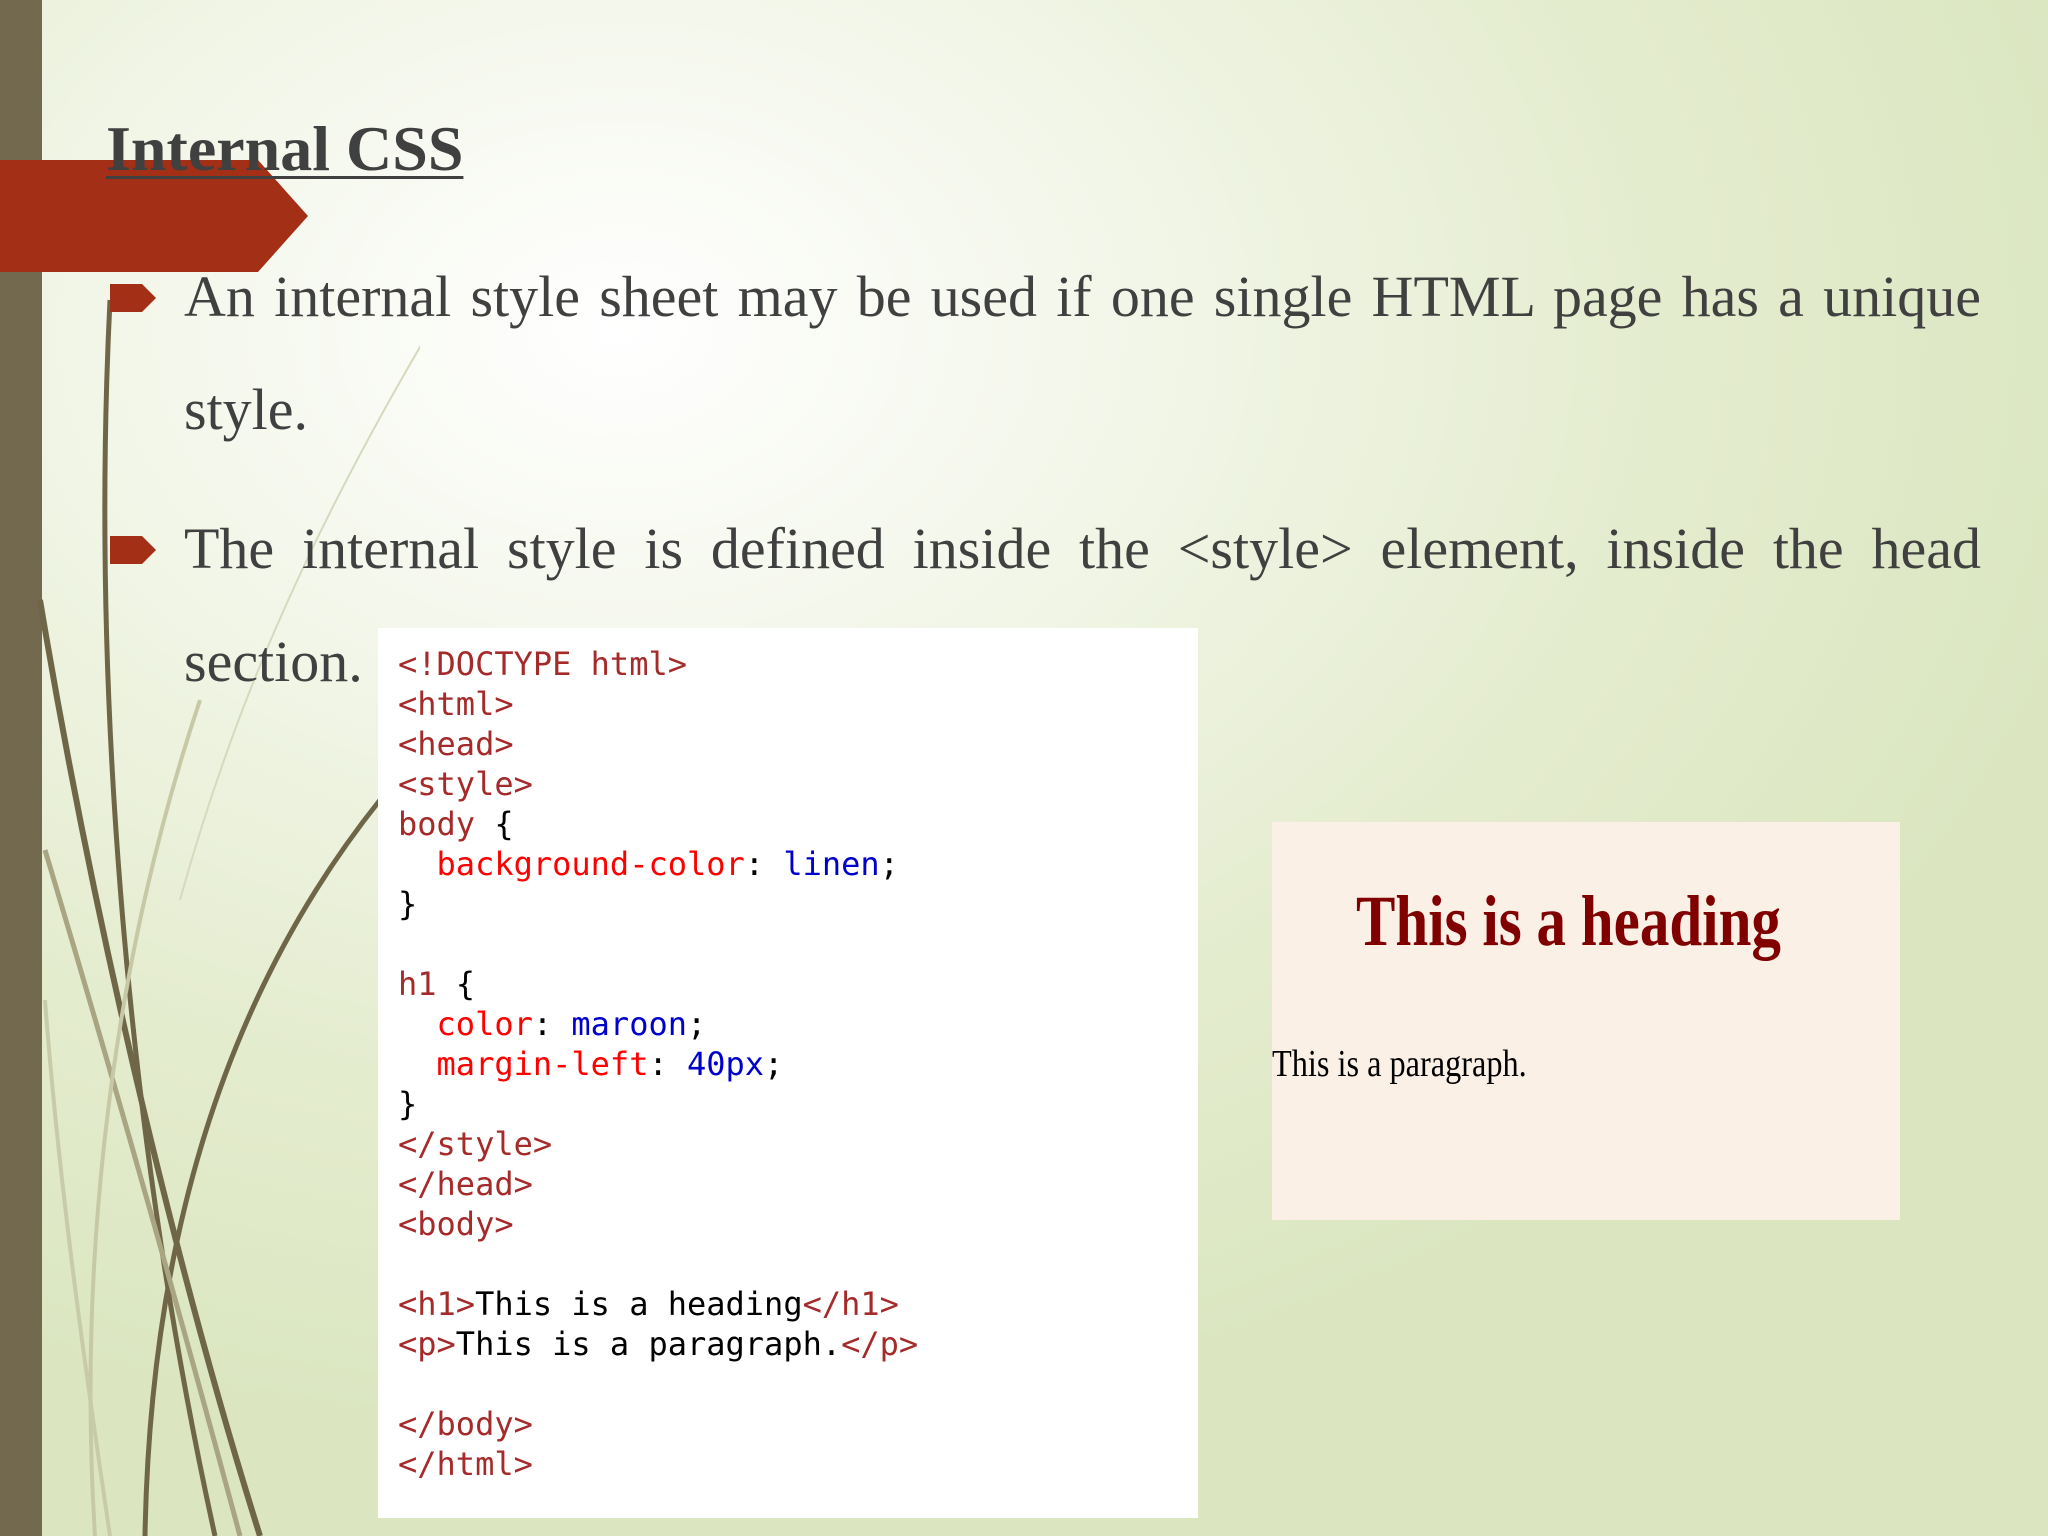 The width and height of the screenshot is (2048, 1536). I want to click on output-paragraph: This is a paragraph., so click(1399, 1064).